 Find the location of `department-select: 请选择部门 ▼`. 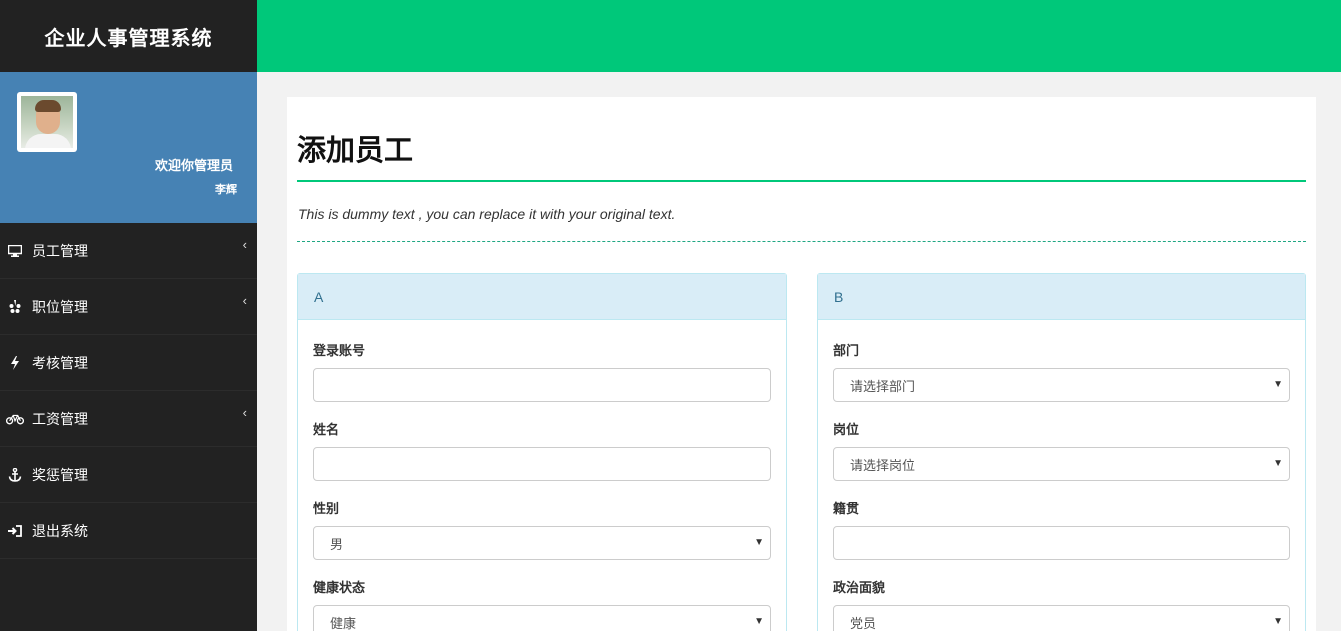

department-select: 请选择部门 ▼ is located at coordinates (1061, 385).